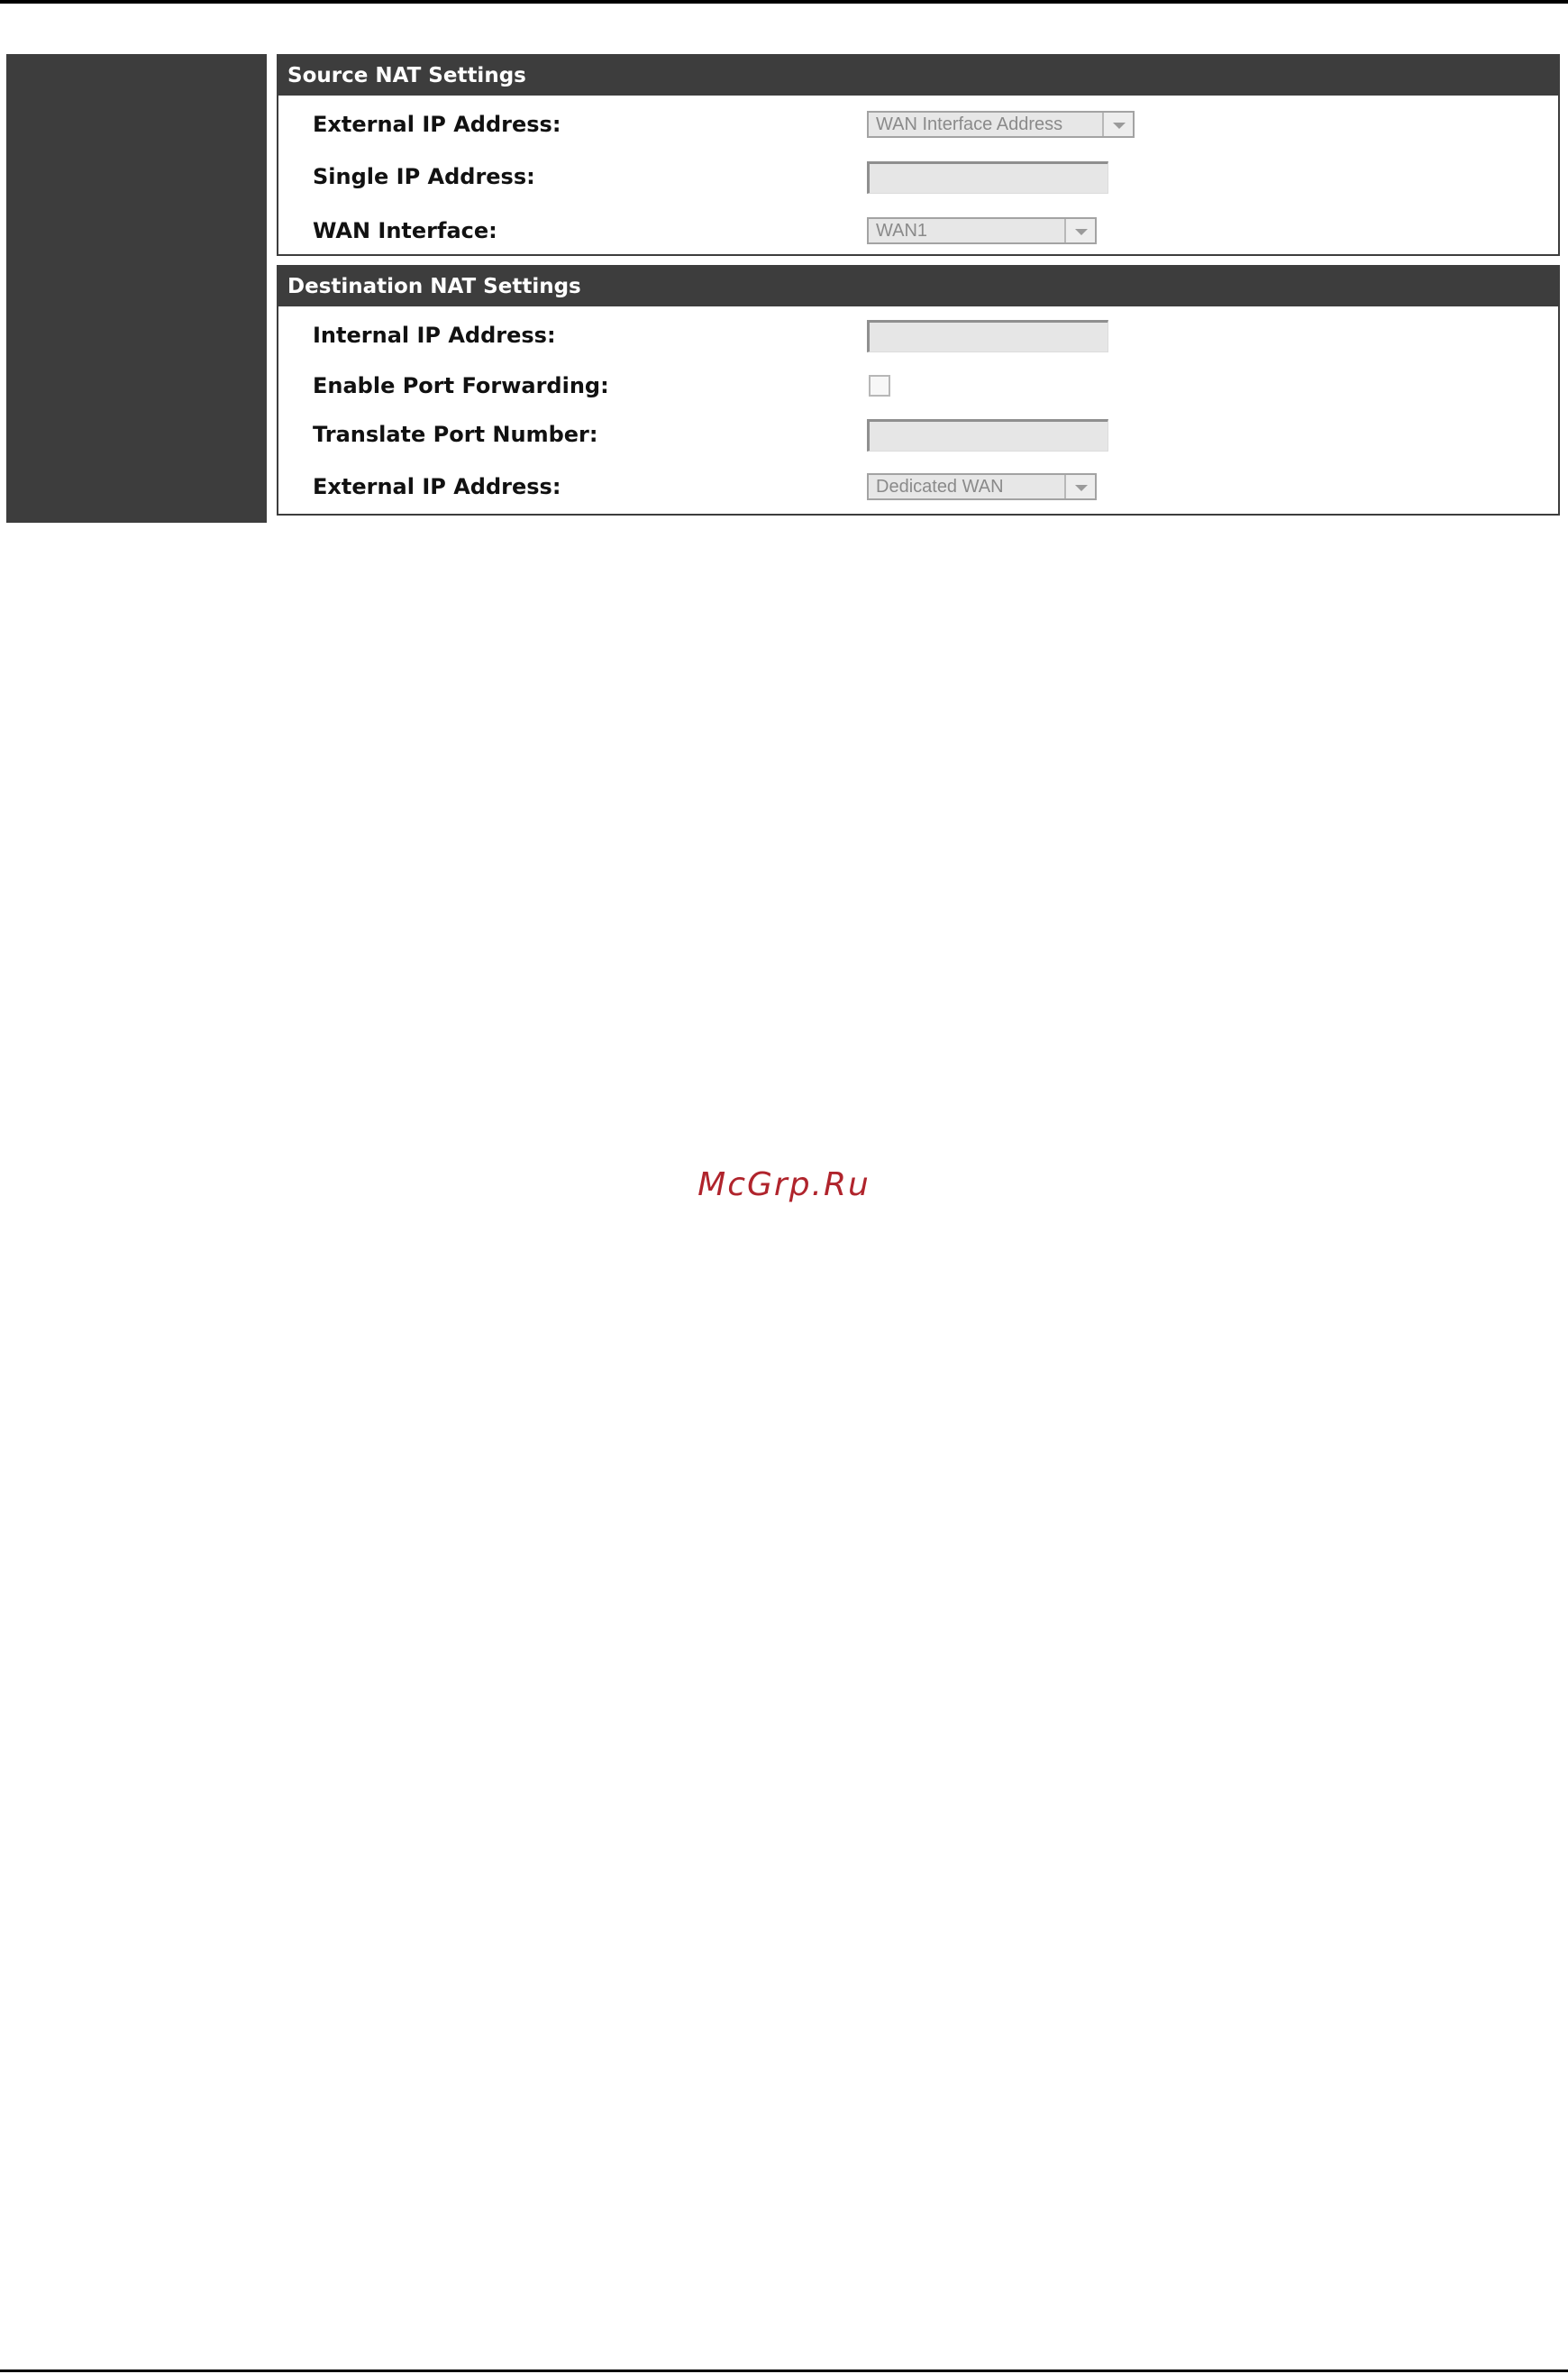  I want to click on wan-interface-select: WAN1, so click(982, 230).